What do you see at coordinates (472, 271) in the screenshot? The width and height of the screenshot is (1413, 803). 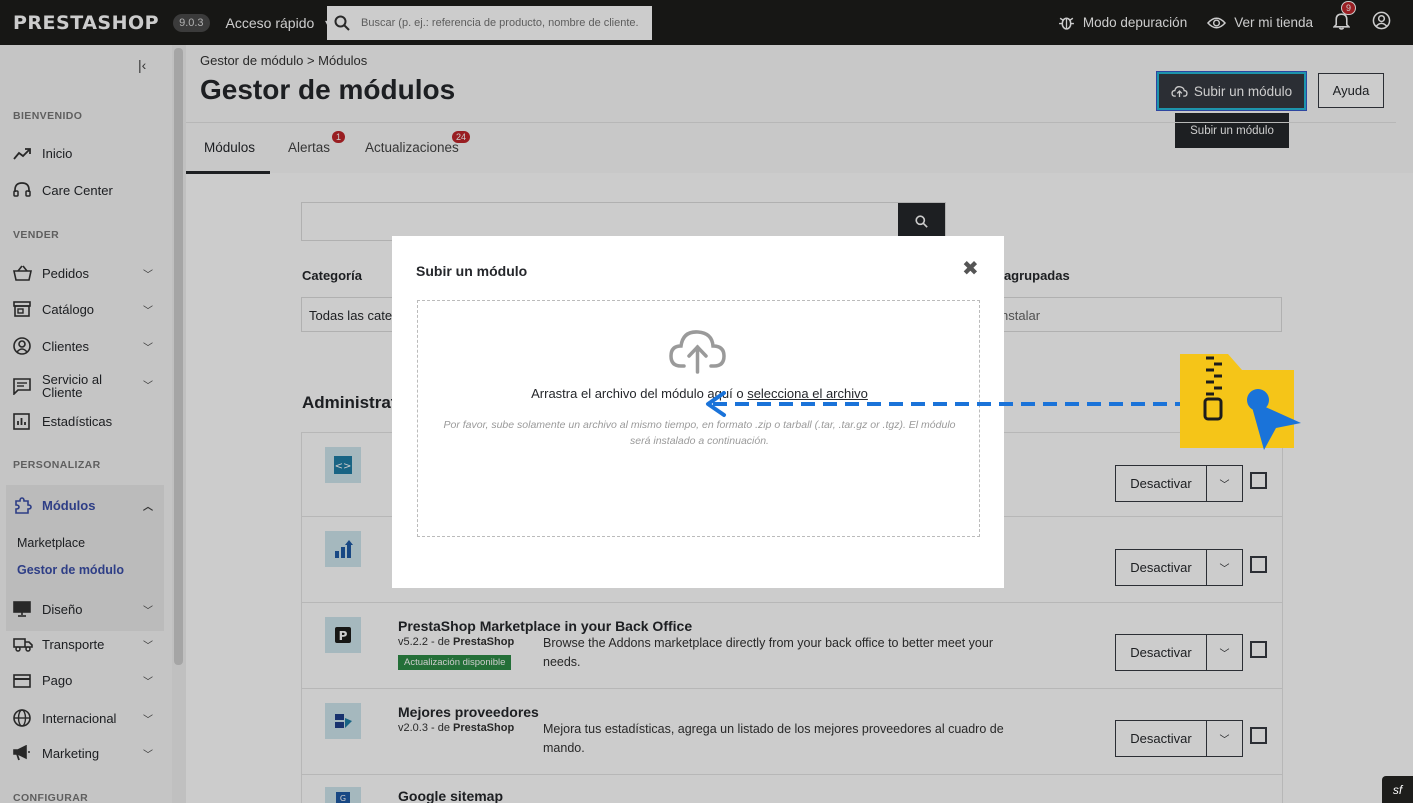 I see `dialog-title: Subir un módulo` at bounding box center [472, 271].